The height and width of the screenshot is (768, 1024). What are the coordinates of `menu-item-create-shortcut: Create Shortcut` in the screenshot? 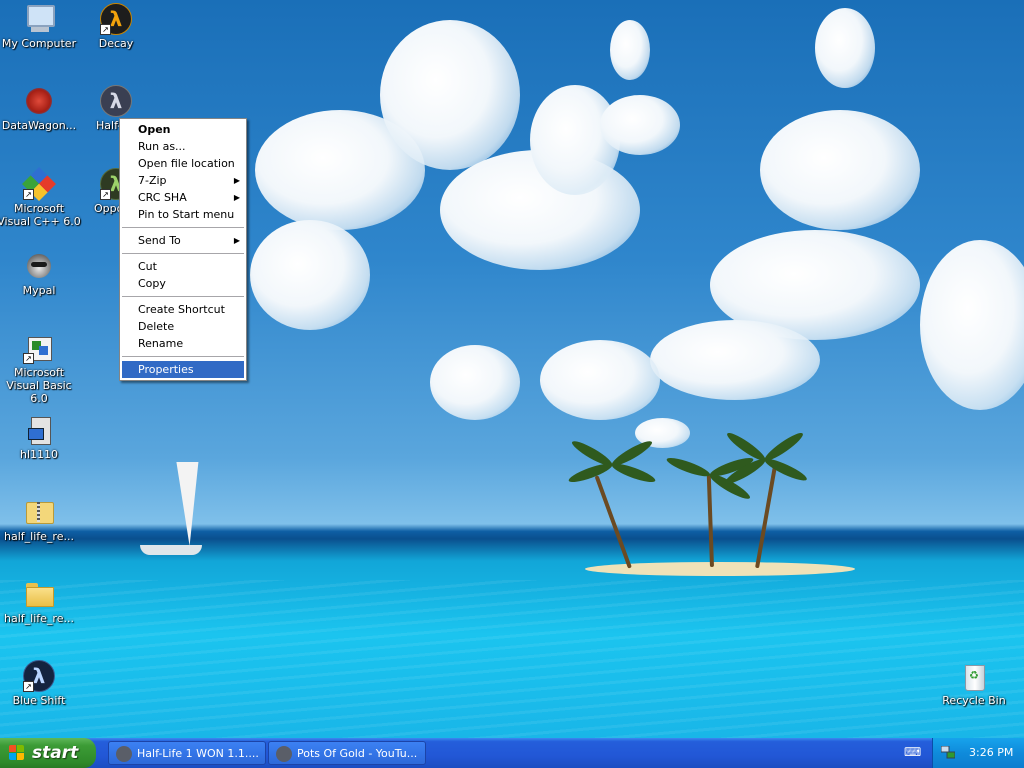 It's located at (183, 309).